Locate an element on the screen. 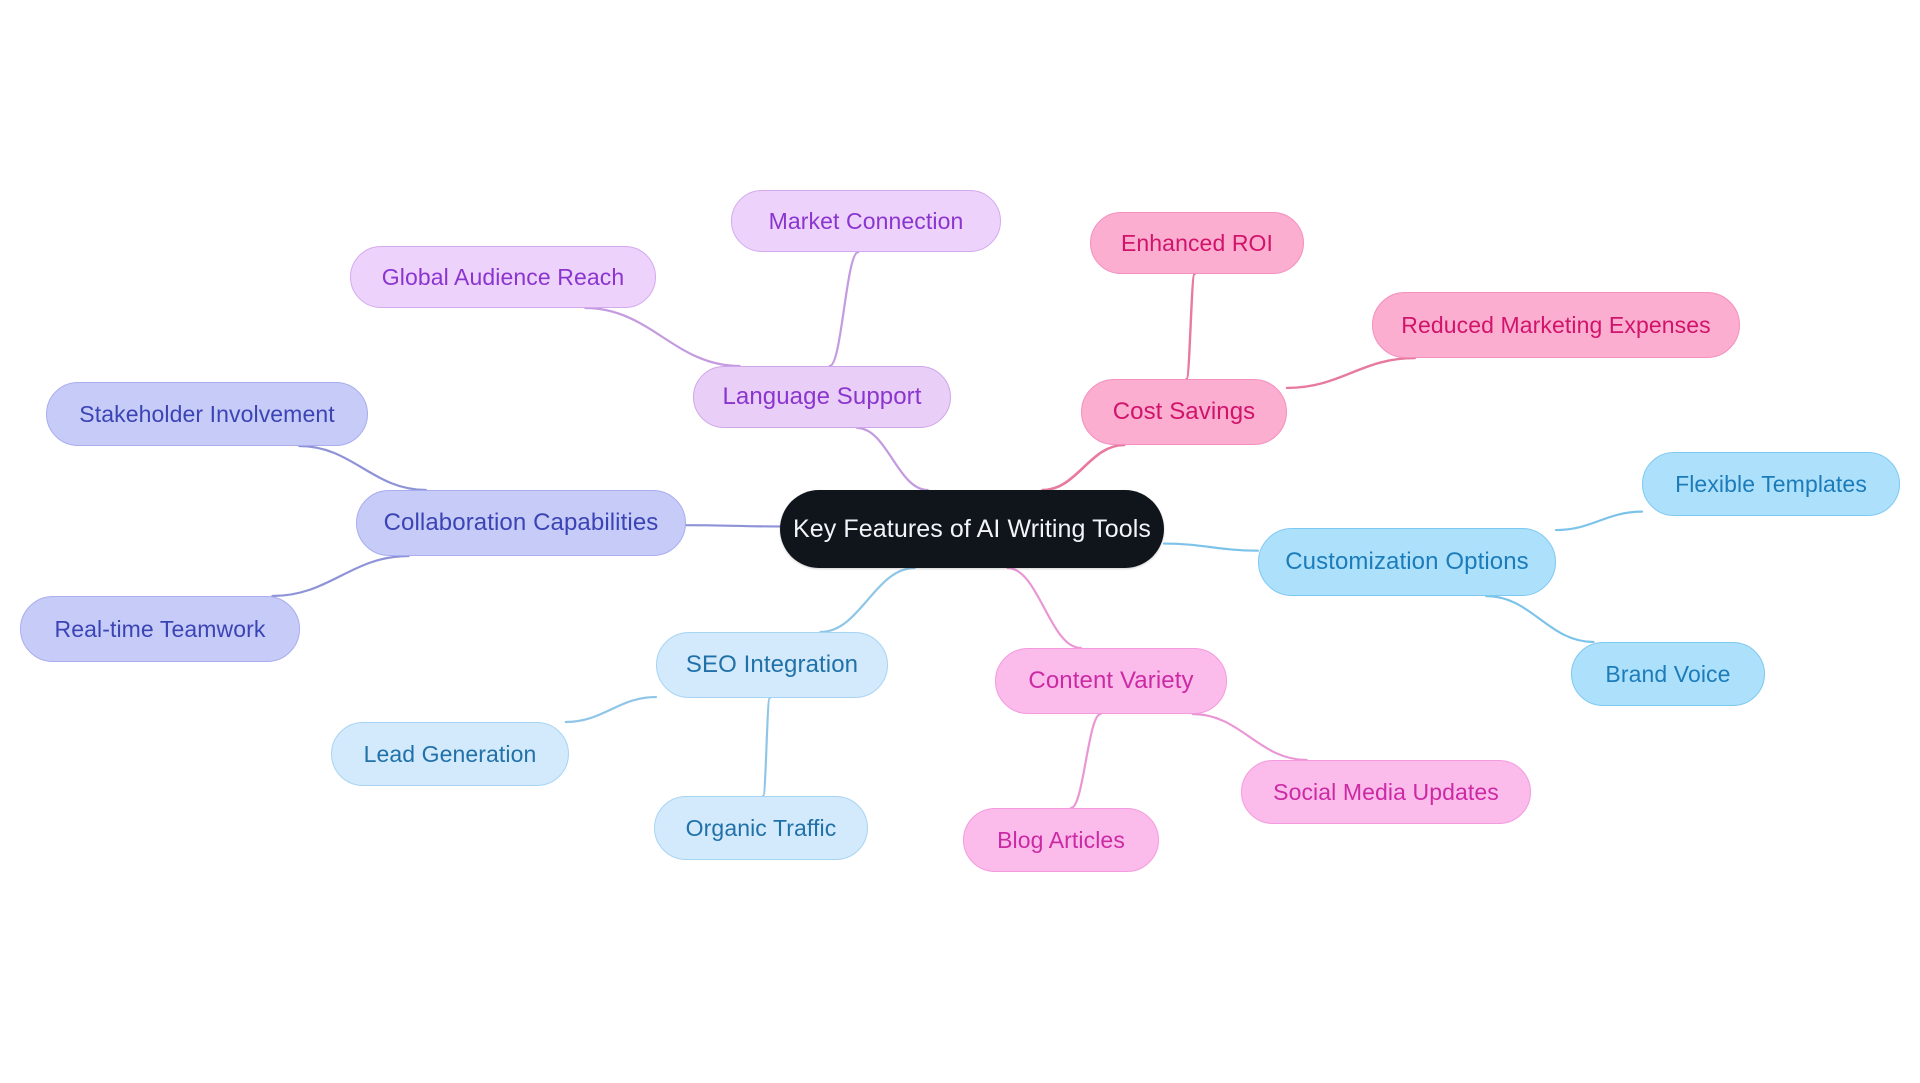 The image size is (1920, 1083). mindmap-edge-collab-real-time-teamwork is located at coordinates (340, 576).